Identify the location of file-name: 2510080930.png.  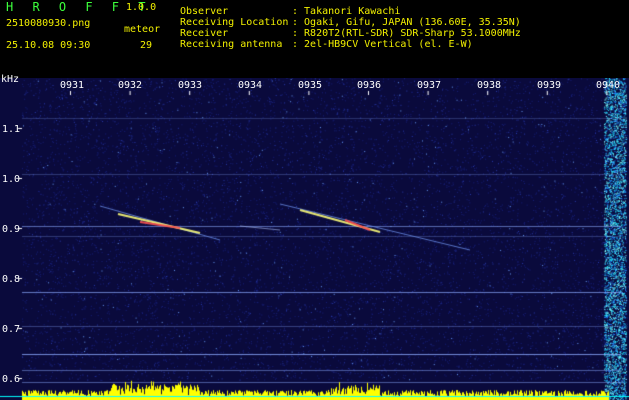
(48, 23).